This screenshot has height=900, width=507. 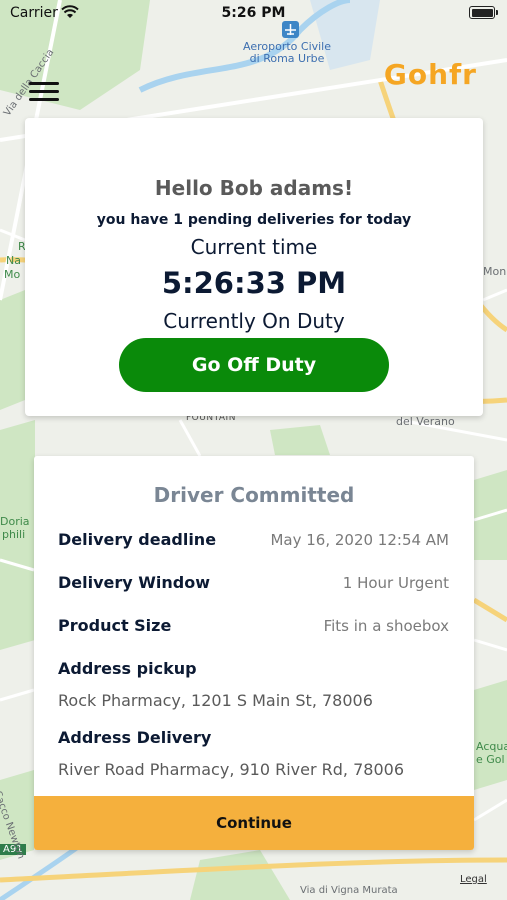 I want to click on address-pickup-label: Address pickup, so click(x=127, y=668).